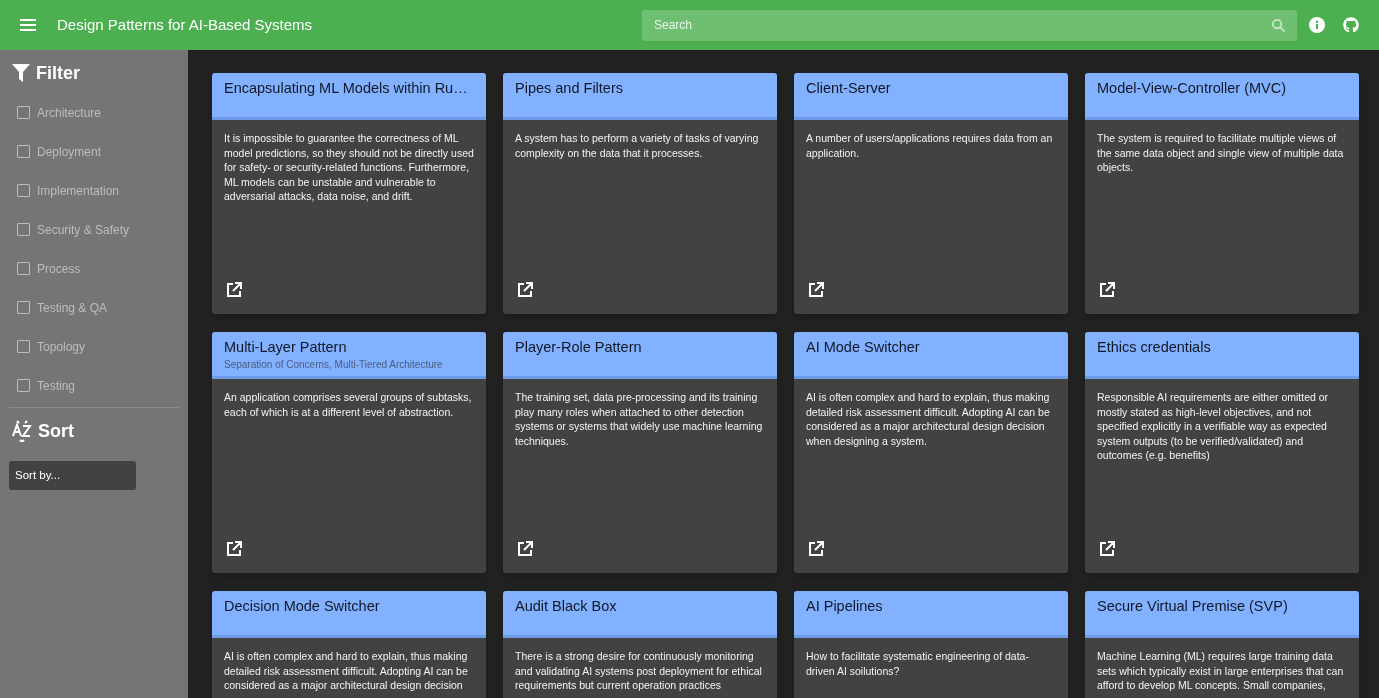  I want to click on sort-az-icon, so click(22, 431).